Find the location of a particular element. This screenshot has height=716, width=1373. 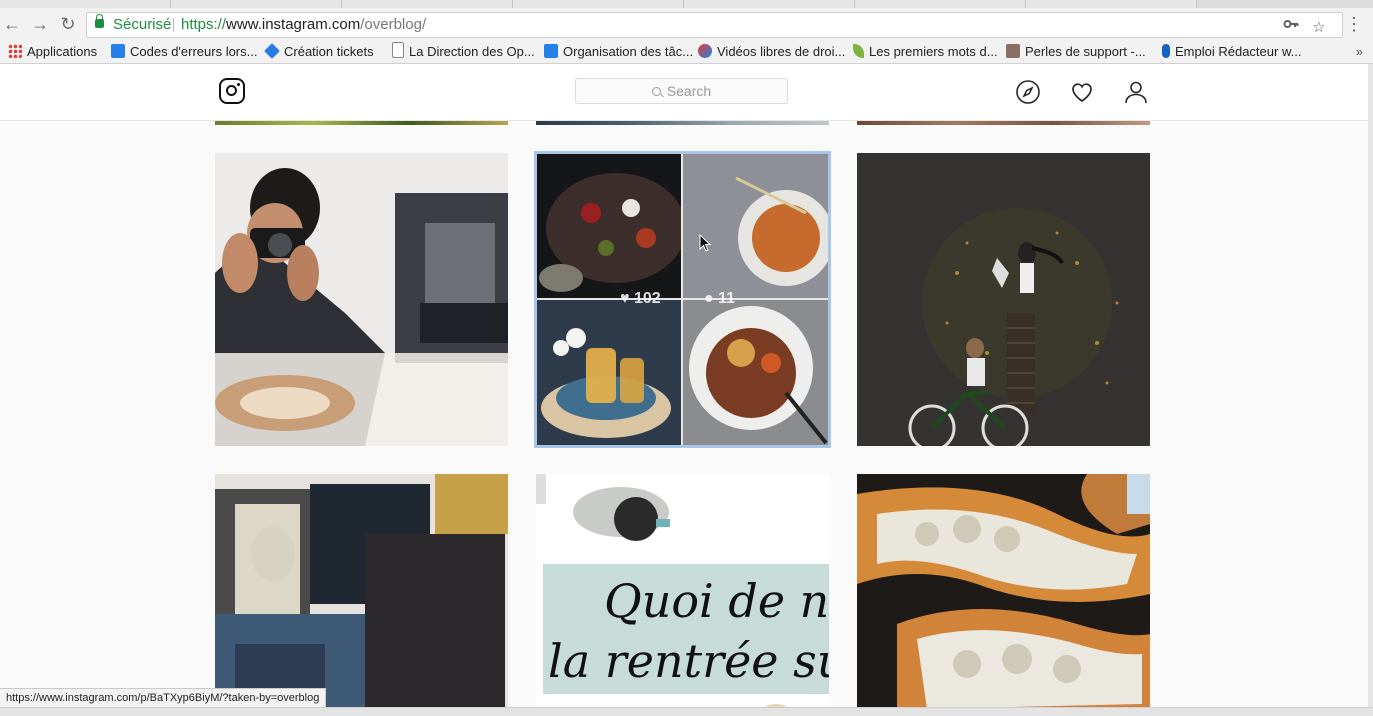

post-thumbnail-butternut is located at coordinates (1003, 590).